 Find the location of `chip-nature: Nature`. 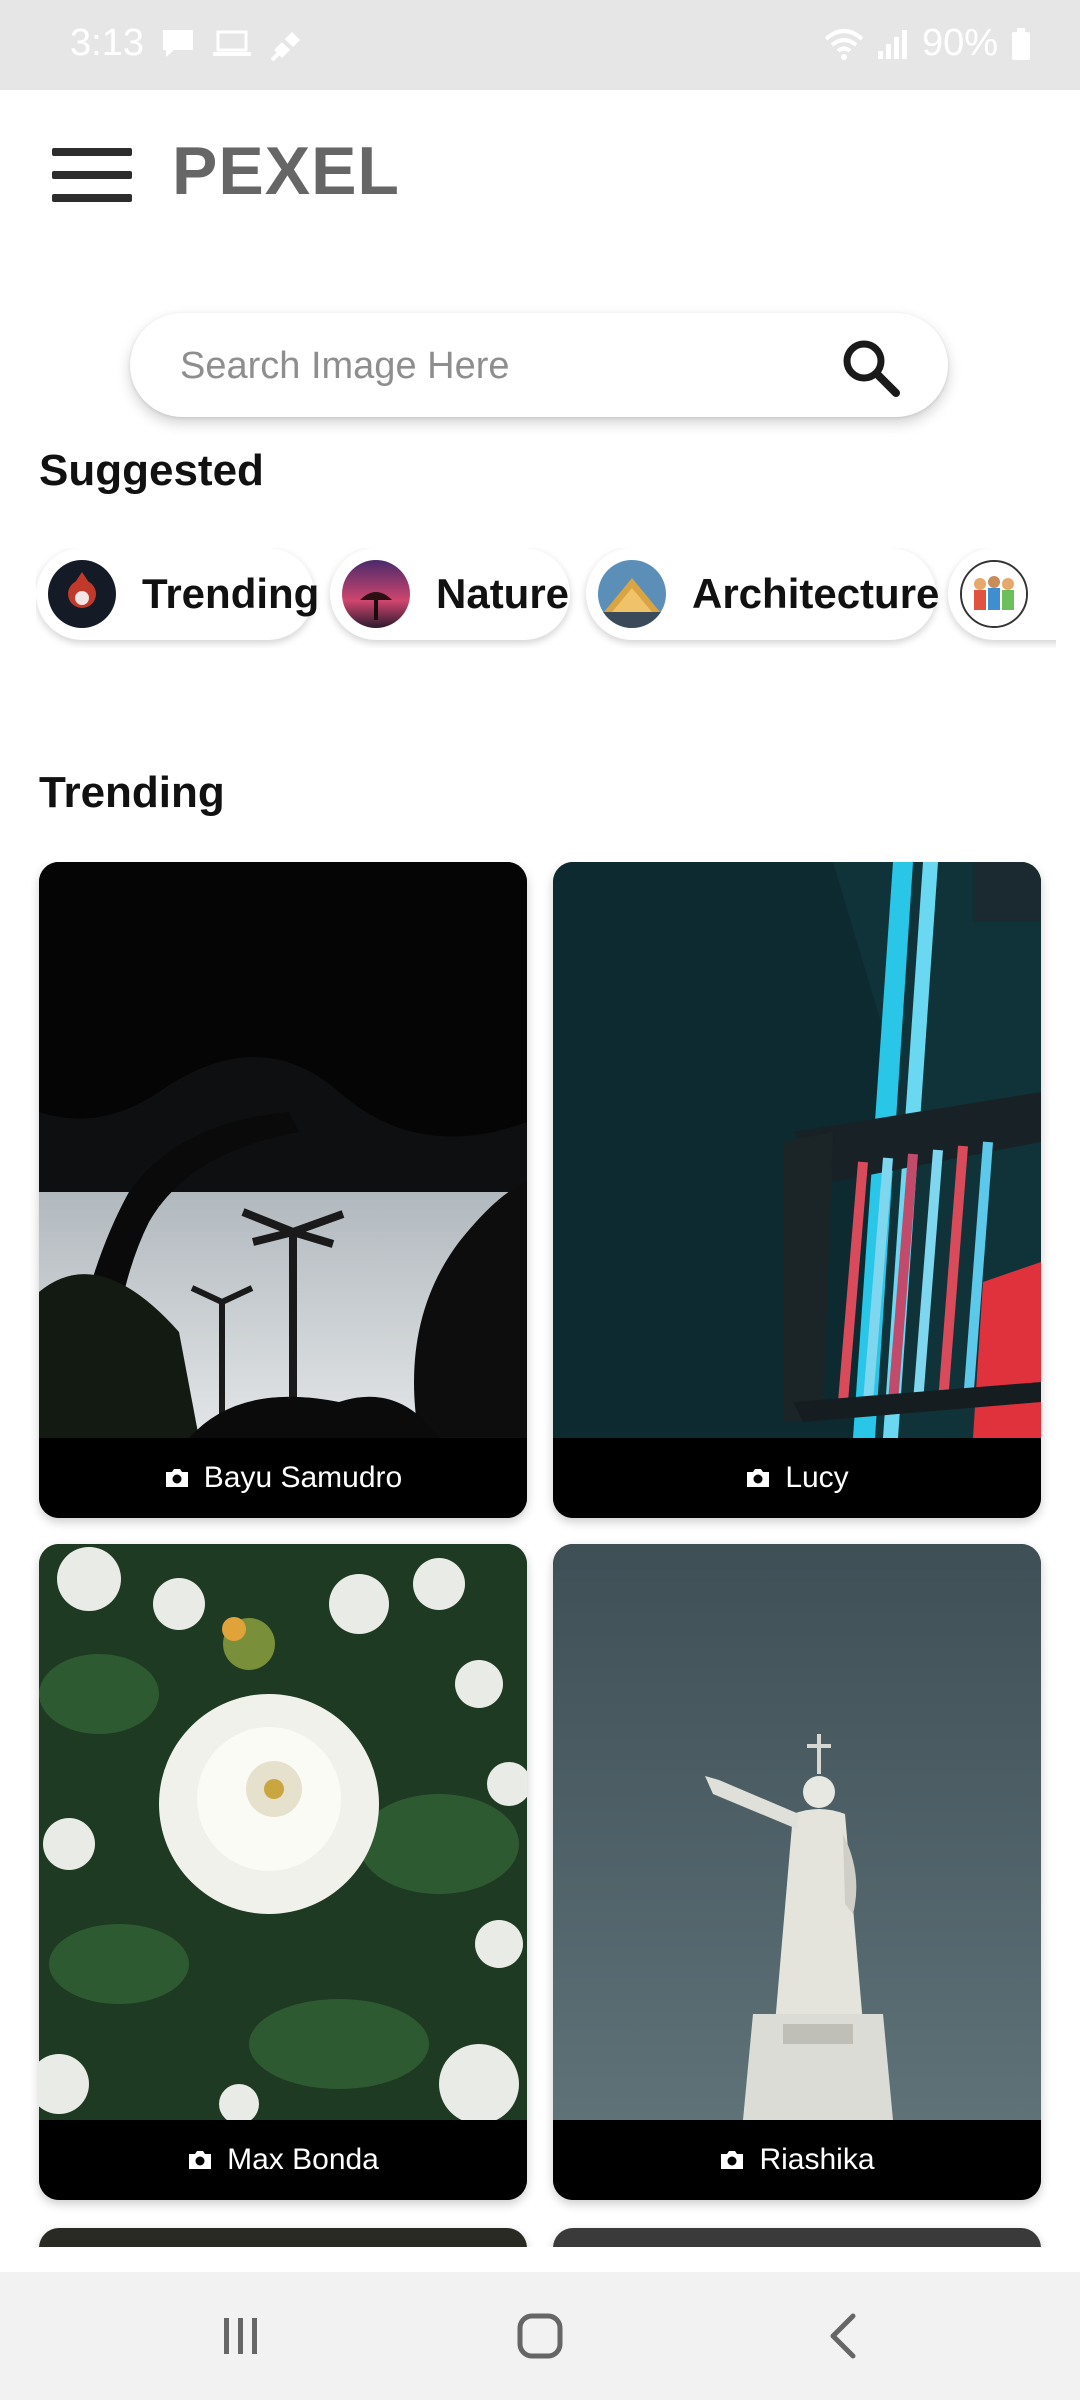

chip-nature: Nature is located at coordinates (450, 594).